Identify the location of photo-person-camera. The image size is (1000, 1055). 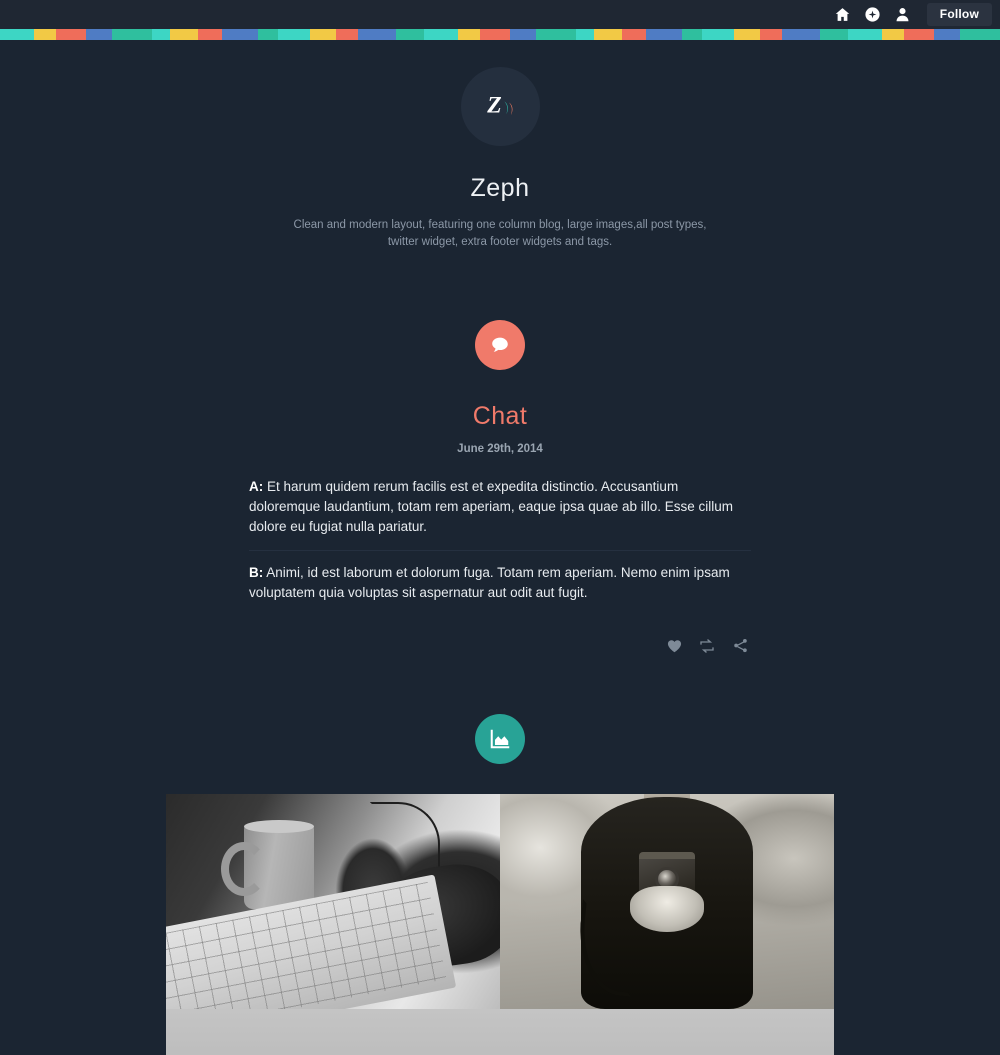
(667, 901).